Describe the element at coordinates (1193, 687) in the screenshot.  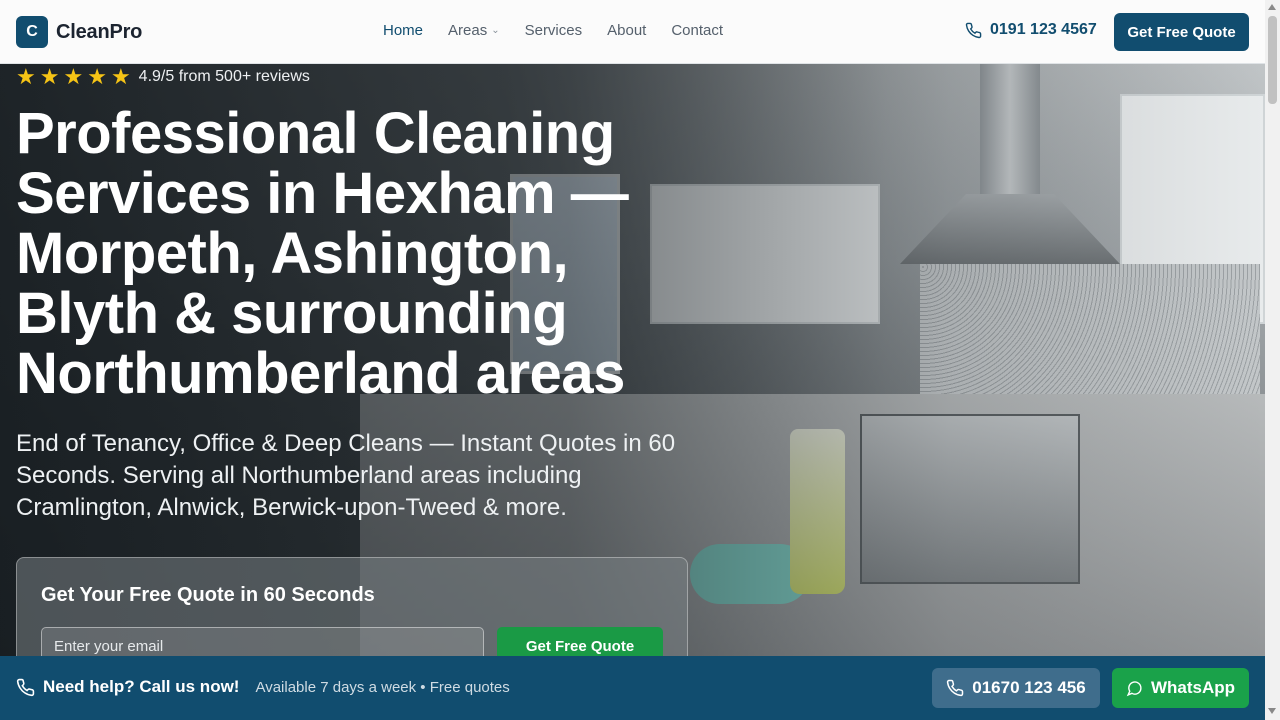
I see `whatsapp-label: WhatsApp` at that location.